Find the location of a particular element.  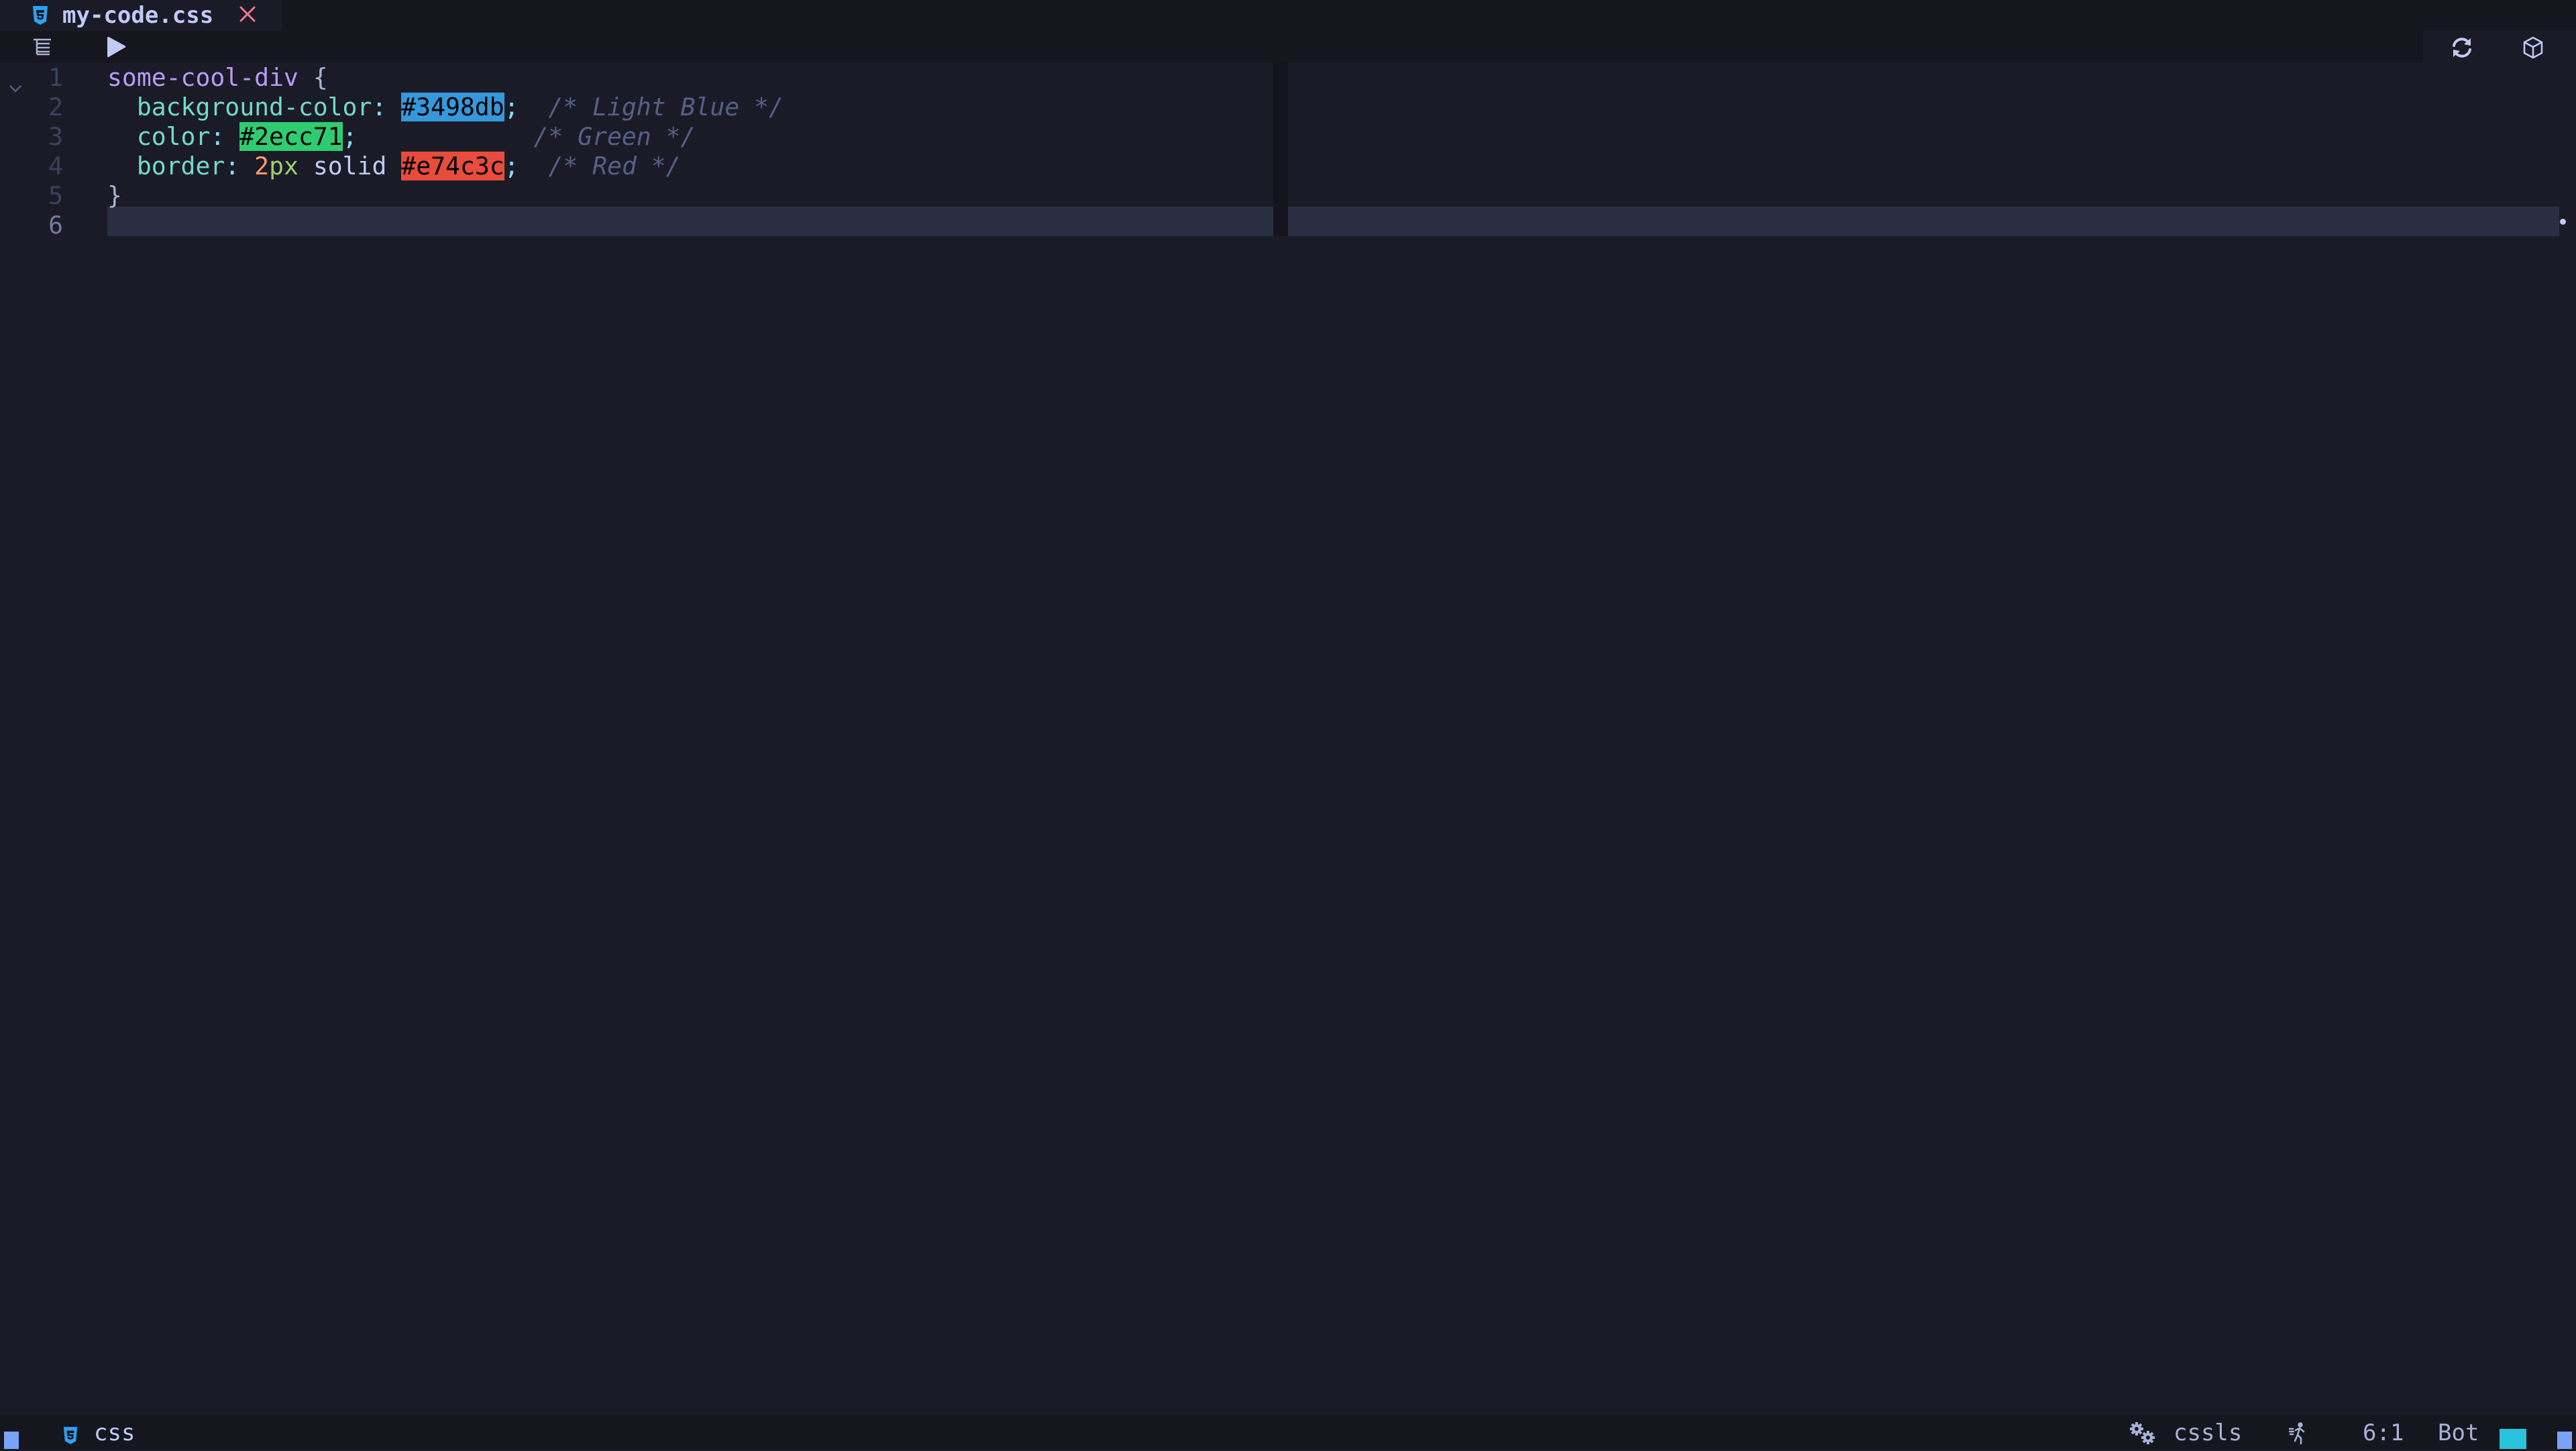

code-line: 6 is located at coordinates (1288, 225).